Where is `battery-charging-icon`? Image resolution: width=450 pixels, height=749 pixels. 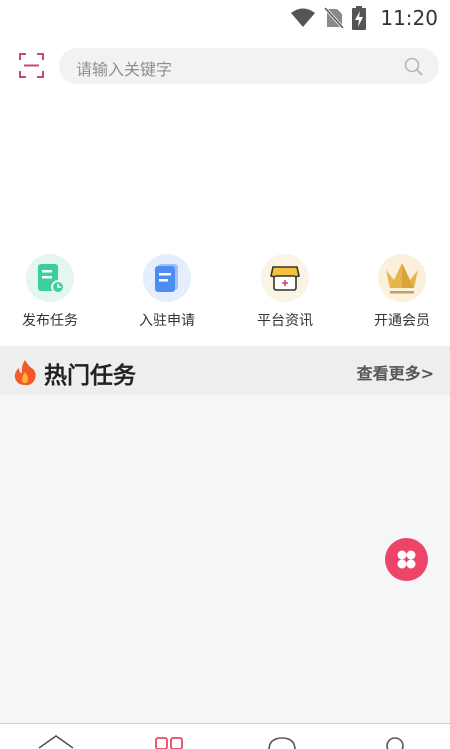
battery-charging-icon is located at coordinates (359, 18).